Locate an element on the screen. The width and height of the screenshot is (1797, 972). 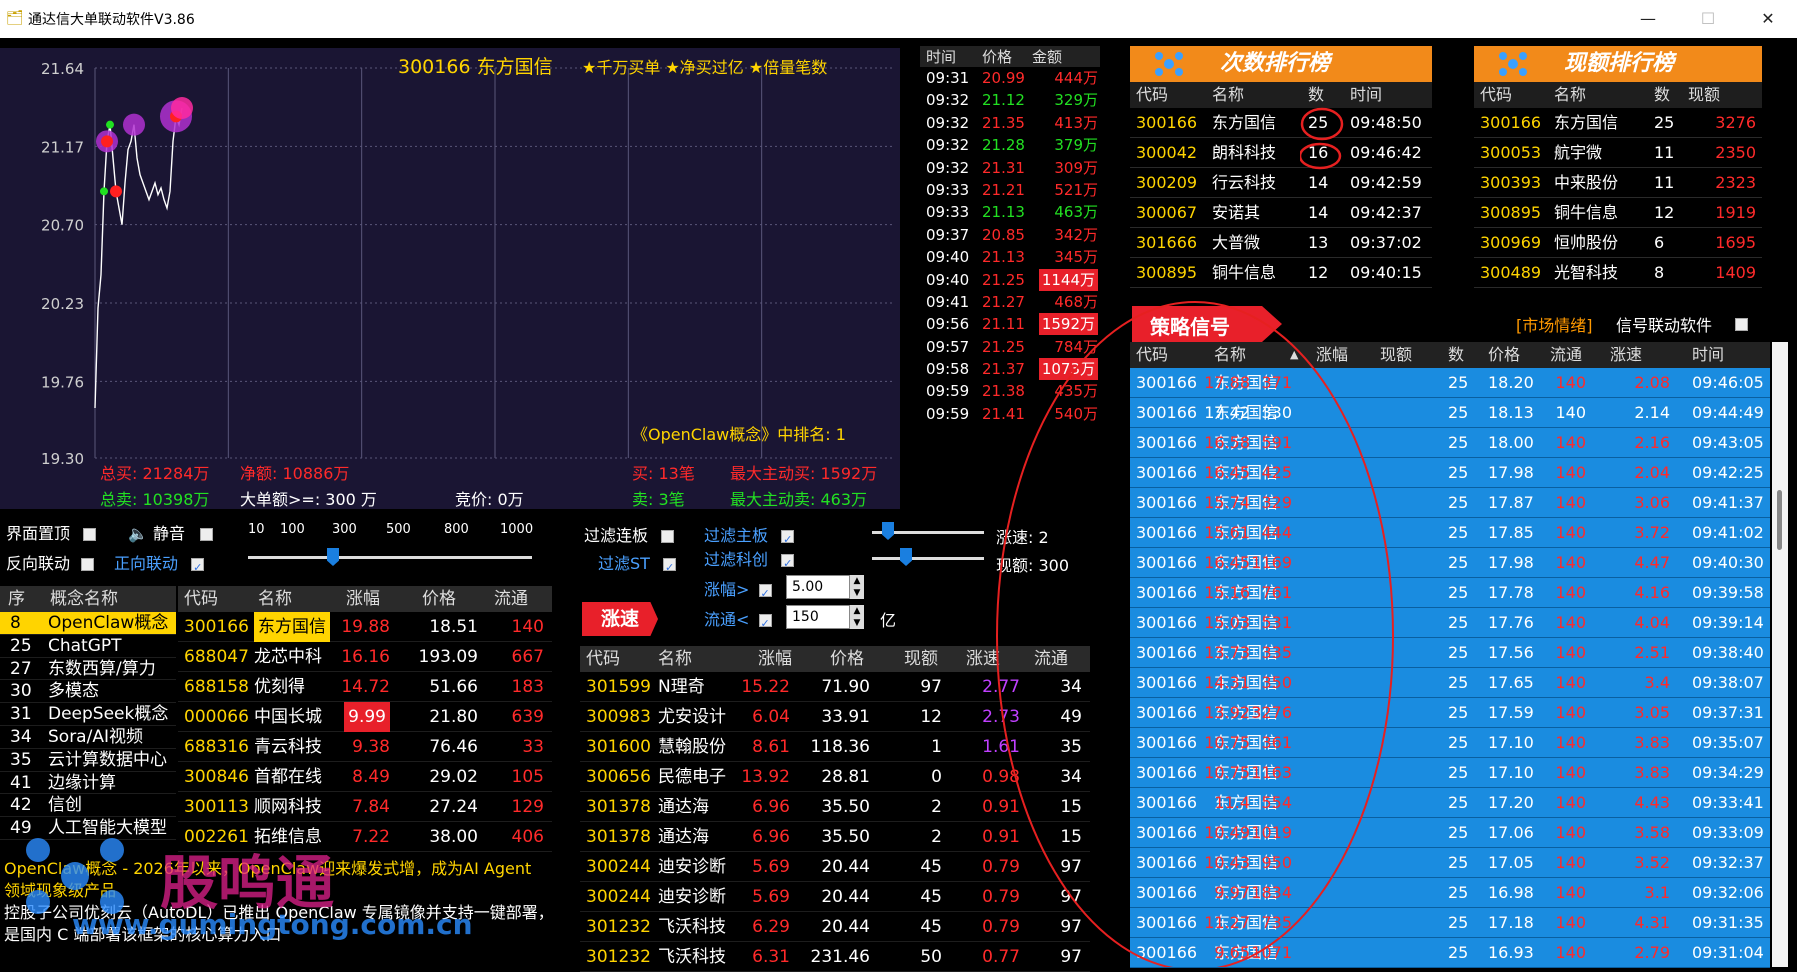
signal-row: 300166 东方国信 17.42 330 25 18.13 140 2.14 09:44:49 is located at coordinates (1450, 413).